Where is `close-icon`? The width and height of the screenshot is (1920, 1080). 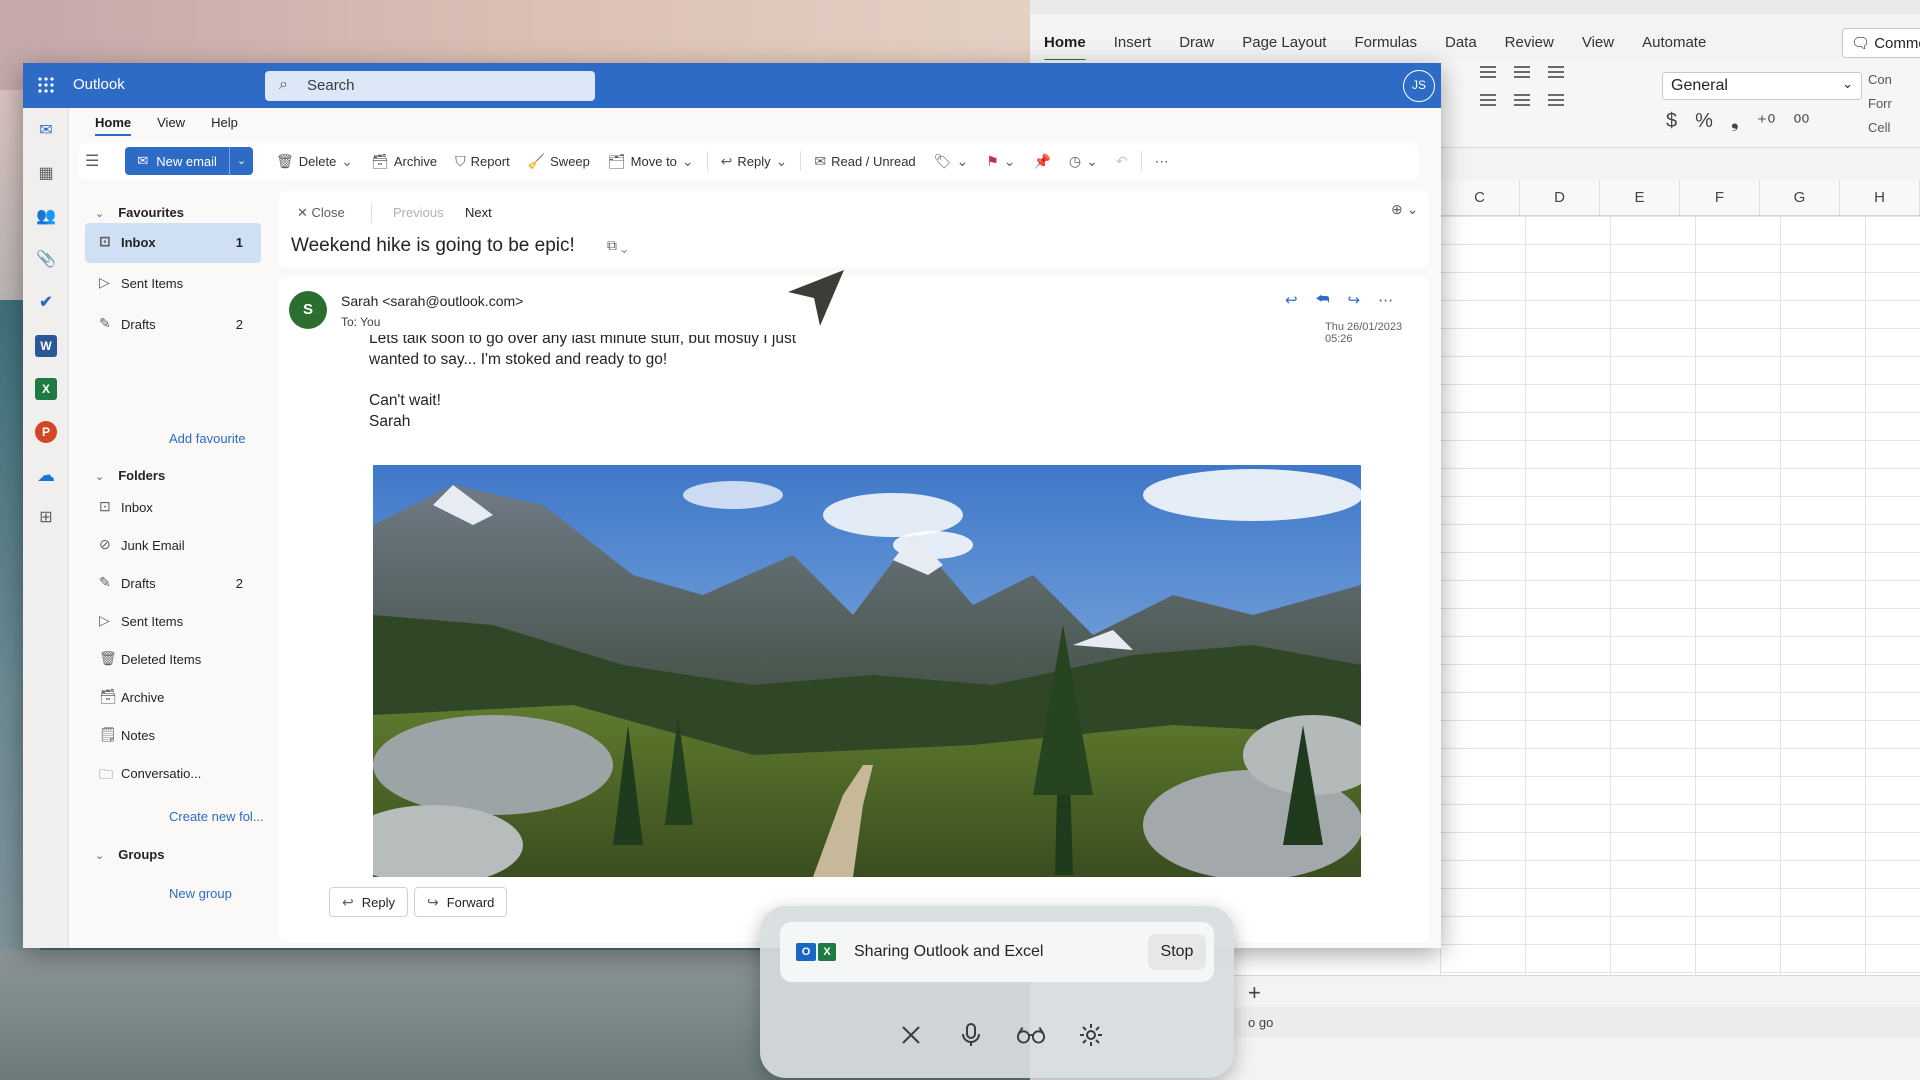 close-icon is located at coordinates (911, 1035).